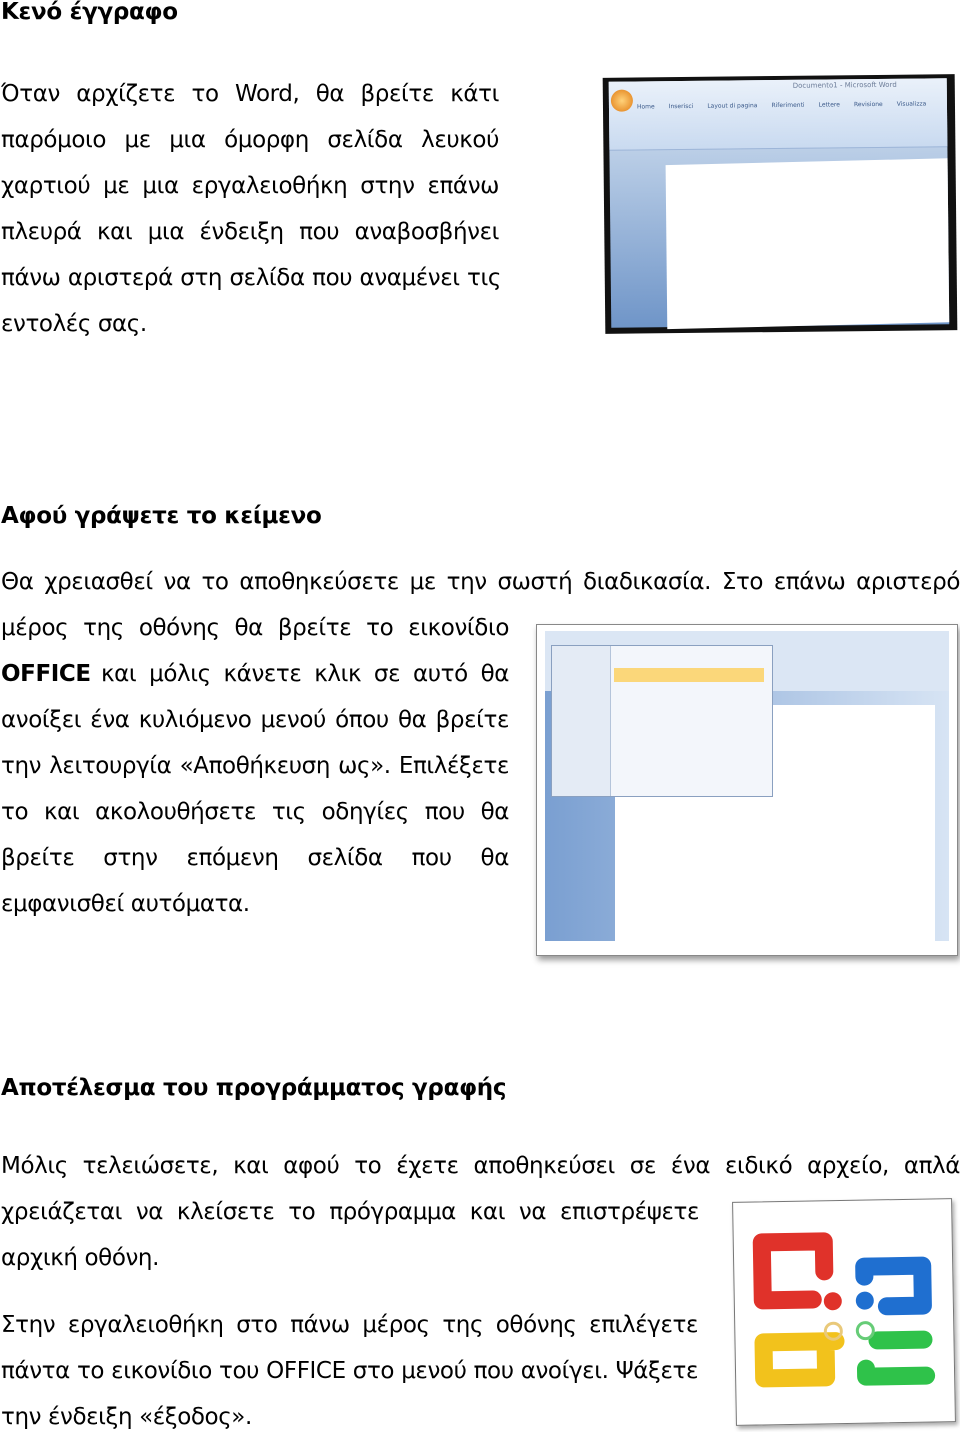 The height and width of the screenshot is (1432, 960). Describe the element at coordinates (868, 104) in the screenshot. I see `ribbon-tab: Revisione` at that location.